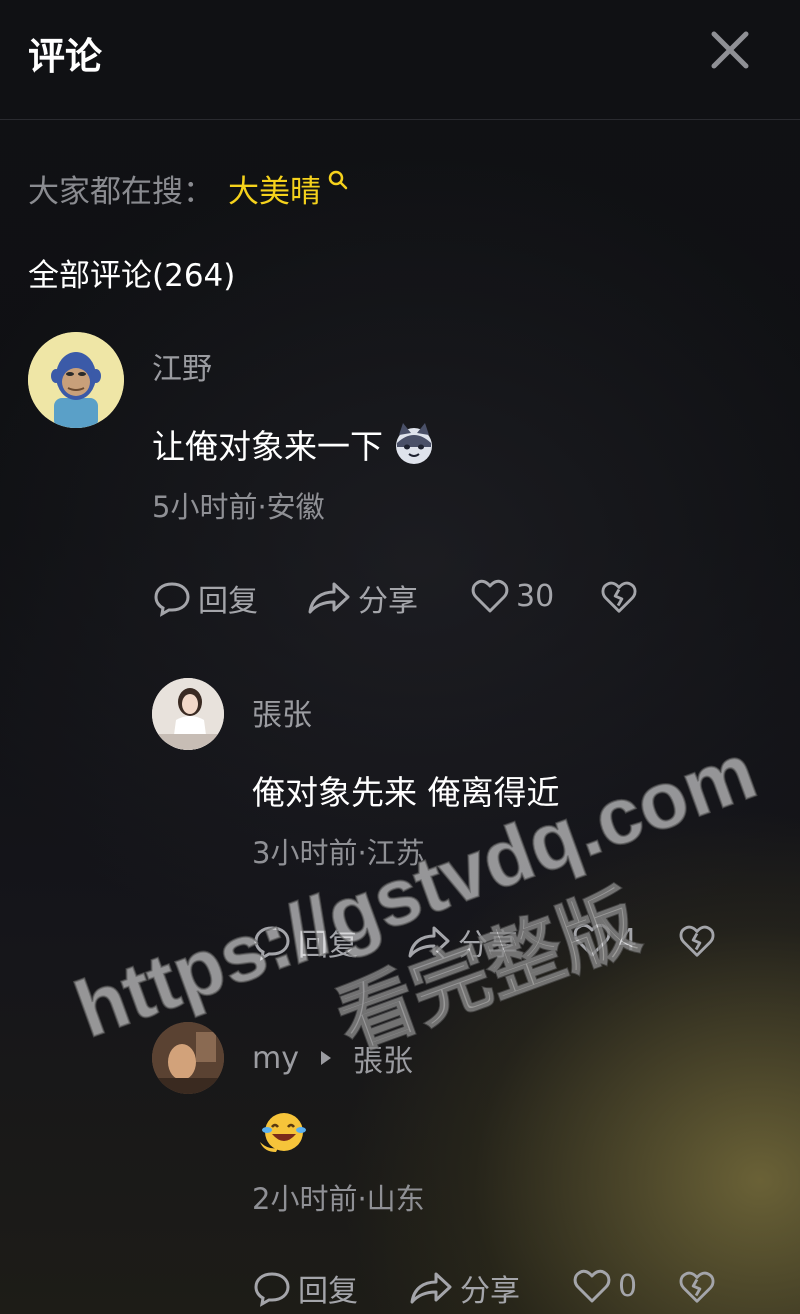 The width and height of the screenshot is (800, 1314). Describe the element at coordinates (332, 1058) in the screenshot. I see `reply-thread-header: my 張张` at that location.